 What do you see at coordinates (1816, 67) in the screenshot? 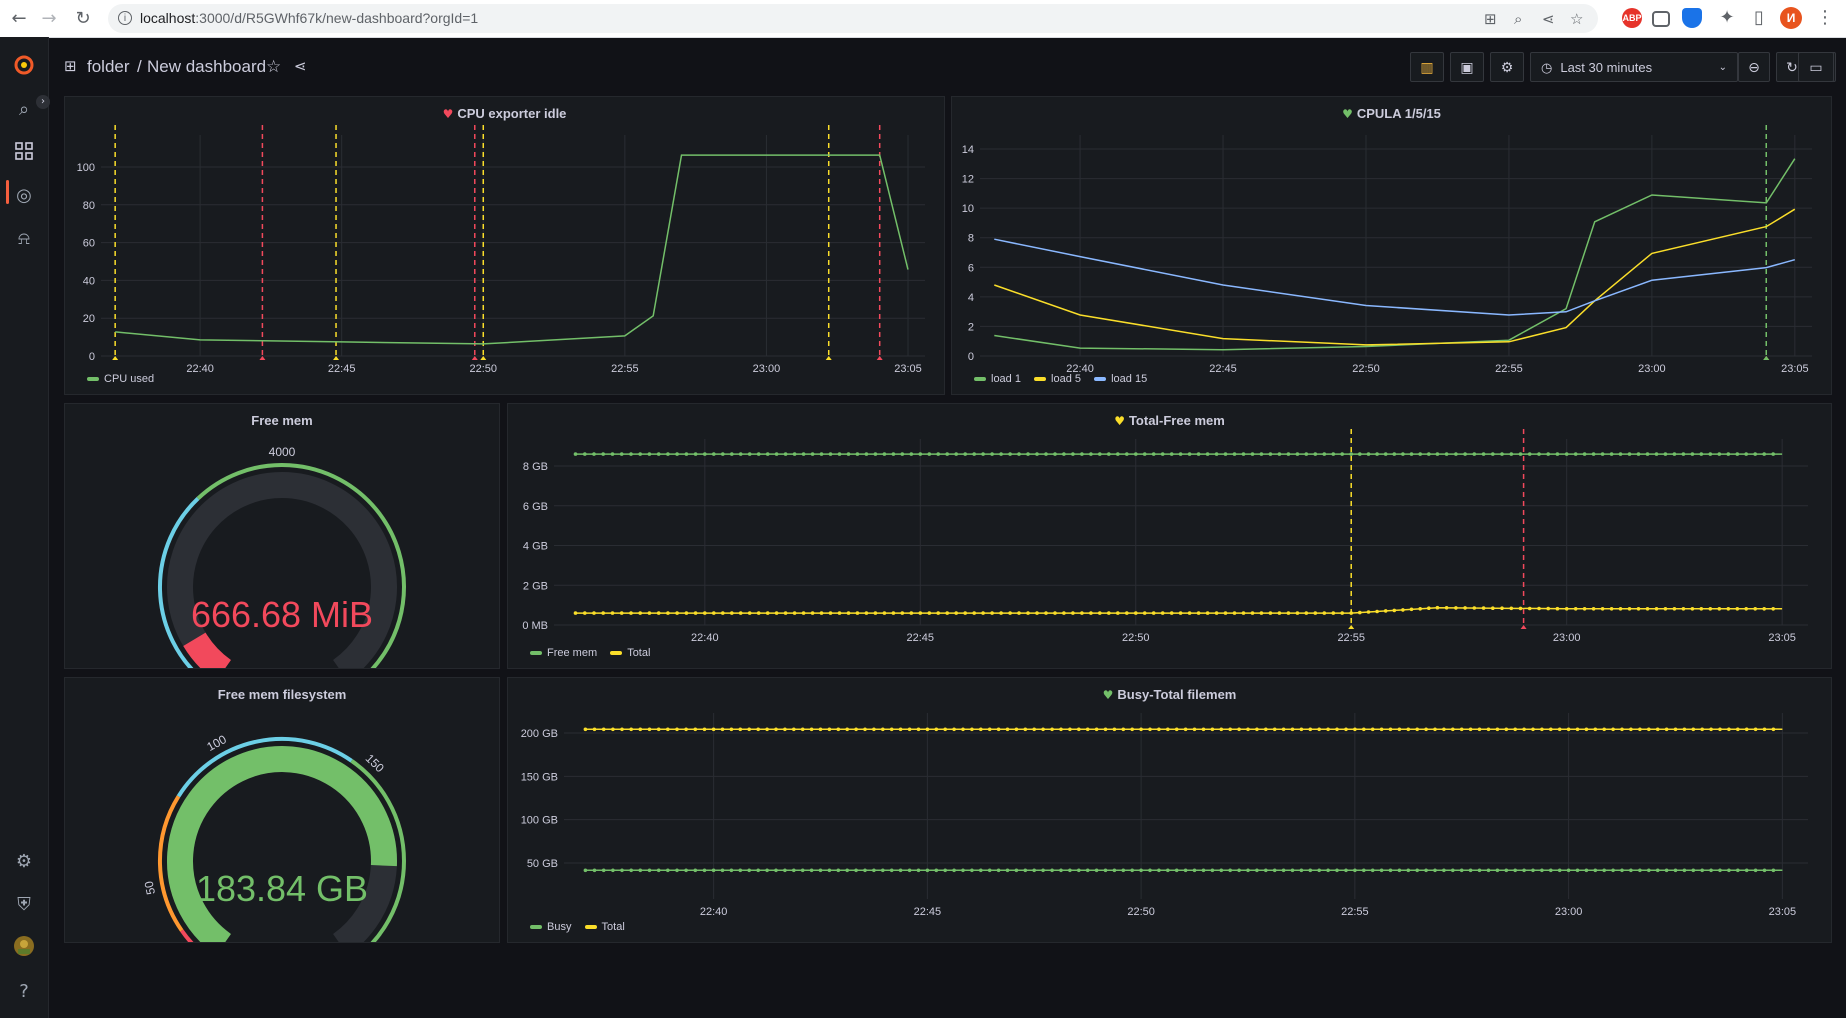
I see `cycle-view-mode-button: ▭` at bounding box center [1816, 67].